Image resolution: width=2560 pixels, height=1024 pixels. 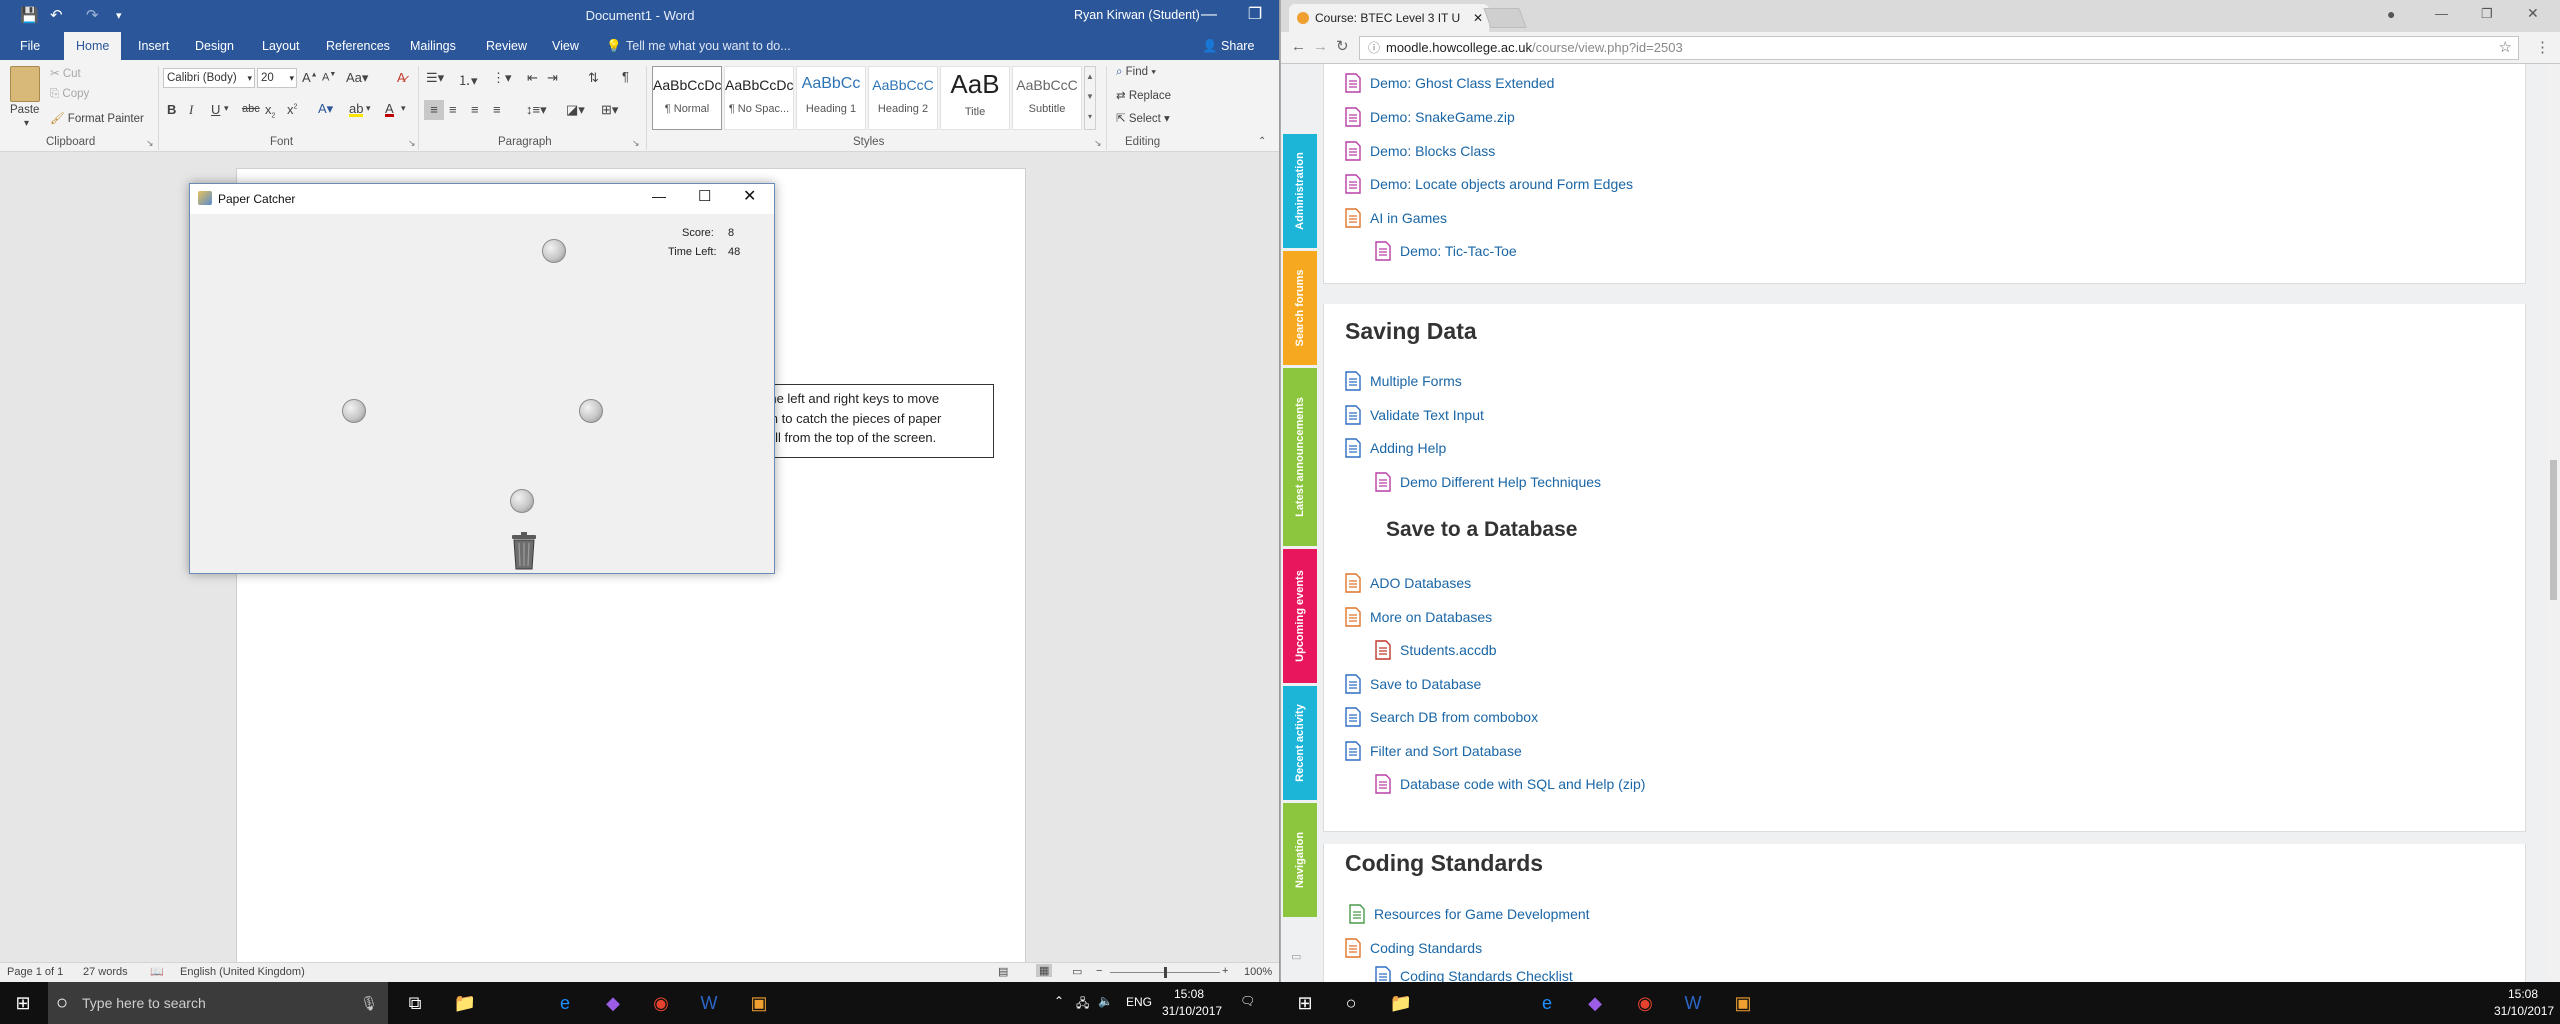 What do you see at coordinates (214, 46) in the screenshot?
I see `tab-design: Design` at bounding box center [214, 46].